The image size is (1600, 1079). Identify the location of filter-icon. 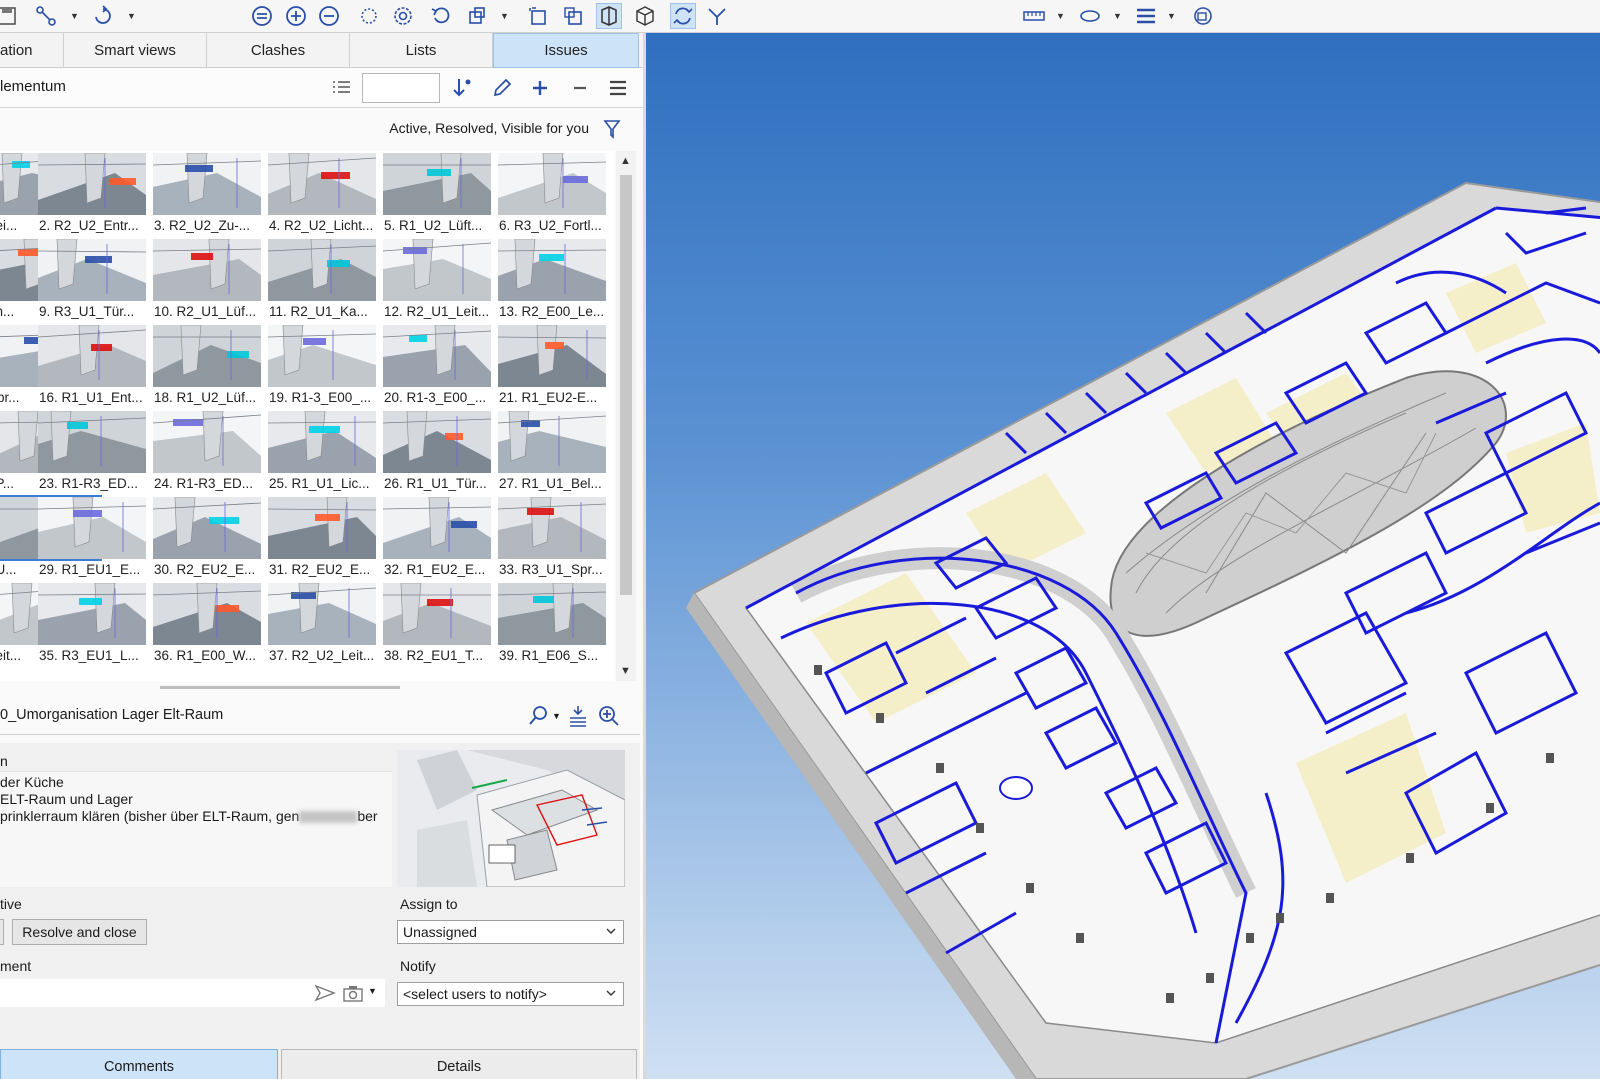
(612, 129).